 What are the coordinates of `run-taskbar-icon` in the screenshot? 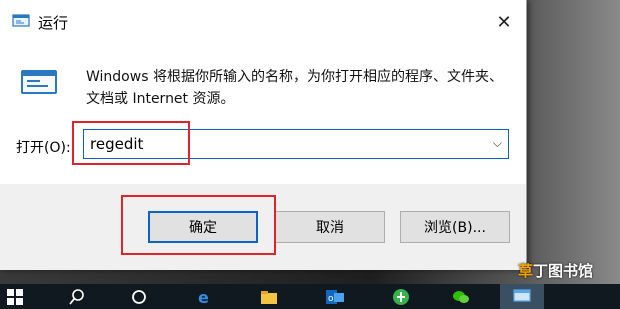 It's located at (522, 295).